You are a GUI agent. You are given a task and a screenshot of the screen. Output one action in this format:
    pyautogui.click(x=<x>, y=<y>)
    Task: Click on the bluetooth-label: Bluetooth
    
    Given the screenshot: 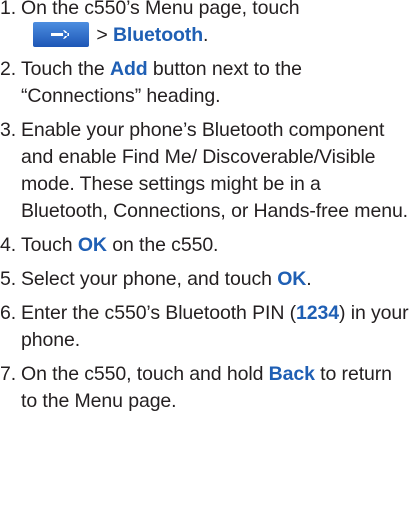 What is the action you would take?
    pyautogui.click(x=158, y=35)
    